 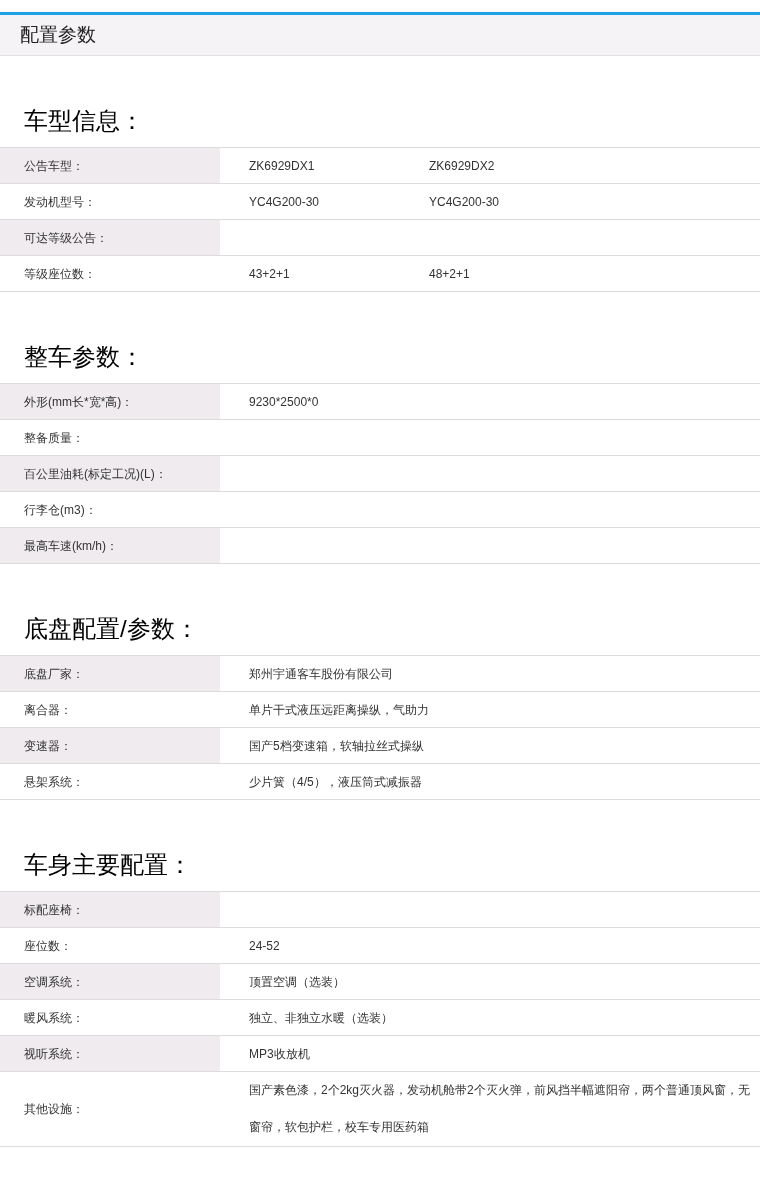 I want to click on row-label: 可达等级公告：, so click(x=66, y=238).